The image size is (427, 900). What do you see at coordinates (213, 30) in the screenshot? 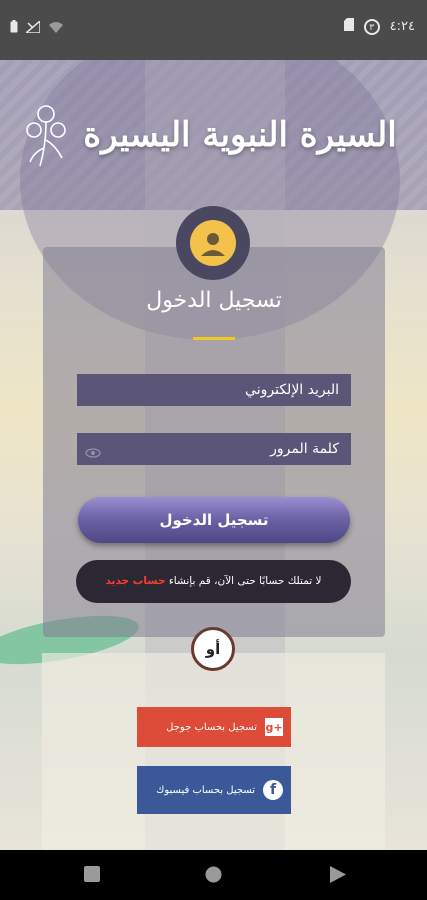
I see `status-bar: ٣ ٤:٢٤` at bounding box center [213, 30].